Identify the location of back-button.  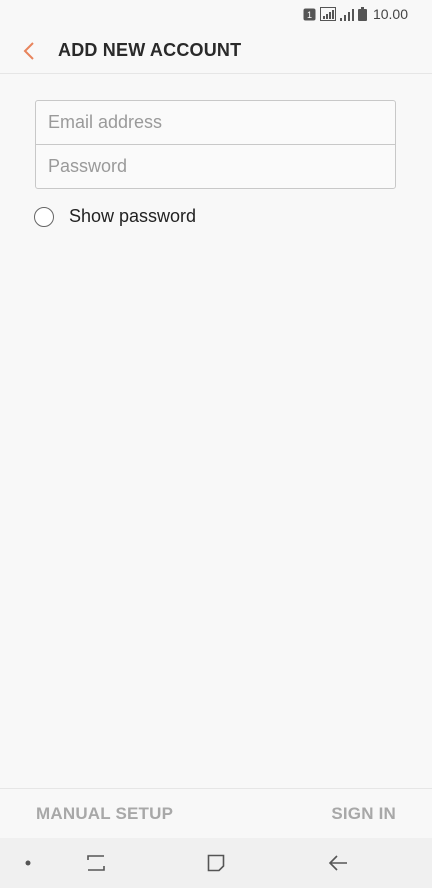
(29, 51).